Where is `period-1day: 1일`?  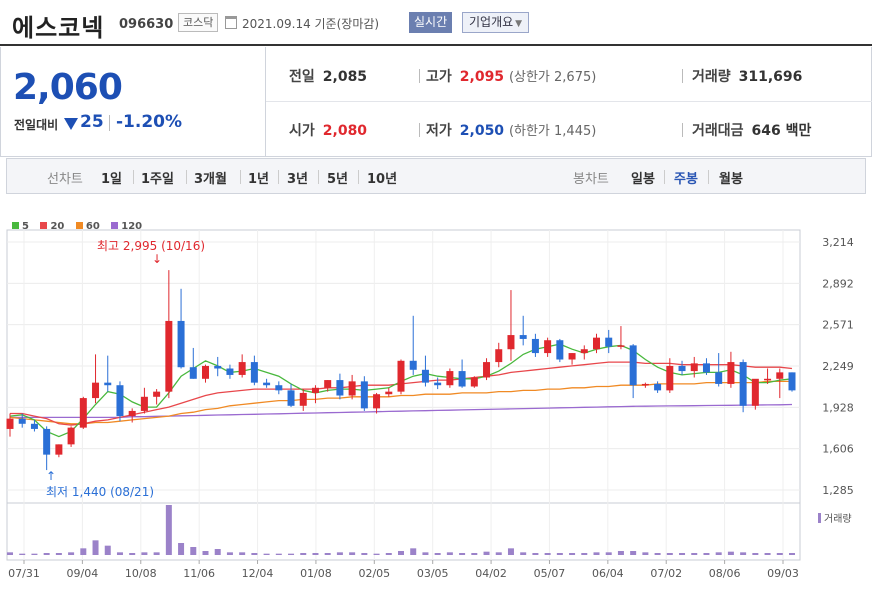 period-1day: 1일 is located at coordinates (111, 177).